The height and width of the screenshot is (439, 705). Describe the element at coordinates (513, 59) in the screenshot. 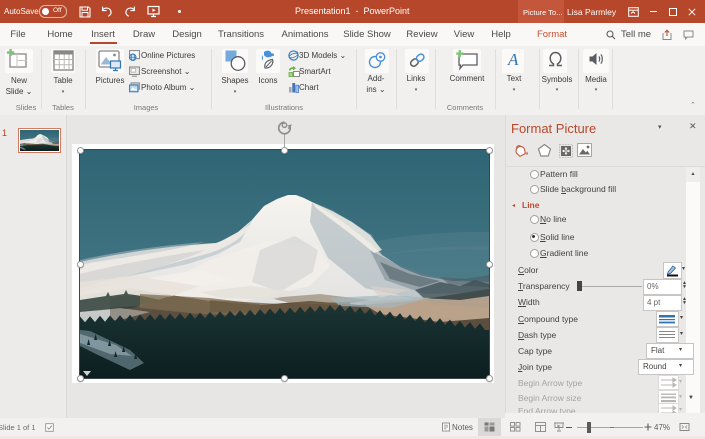

I see `svg-text: A` at that location.